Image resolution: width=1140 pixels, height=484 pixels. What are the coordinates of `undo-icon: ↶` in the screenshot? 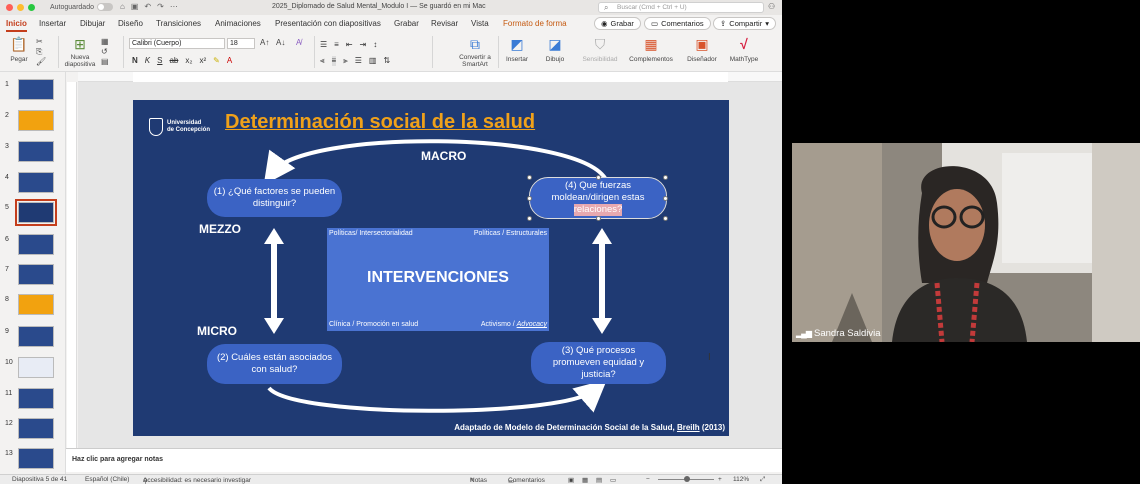 It's located at (147, 6).